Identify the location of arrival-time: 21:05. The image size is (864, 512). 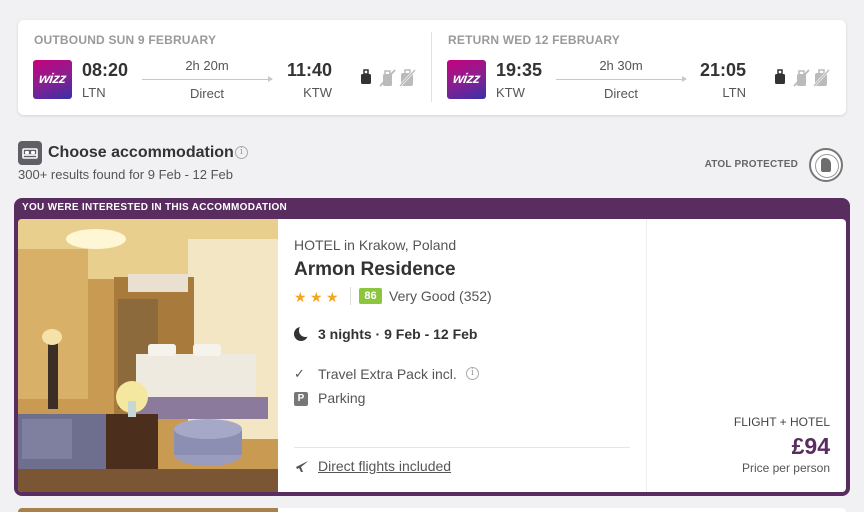
(722, 70).